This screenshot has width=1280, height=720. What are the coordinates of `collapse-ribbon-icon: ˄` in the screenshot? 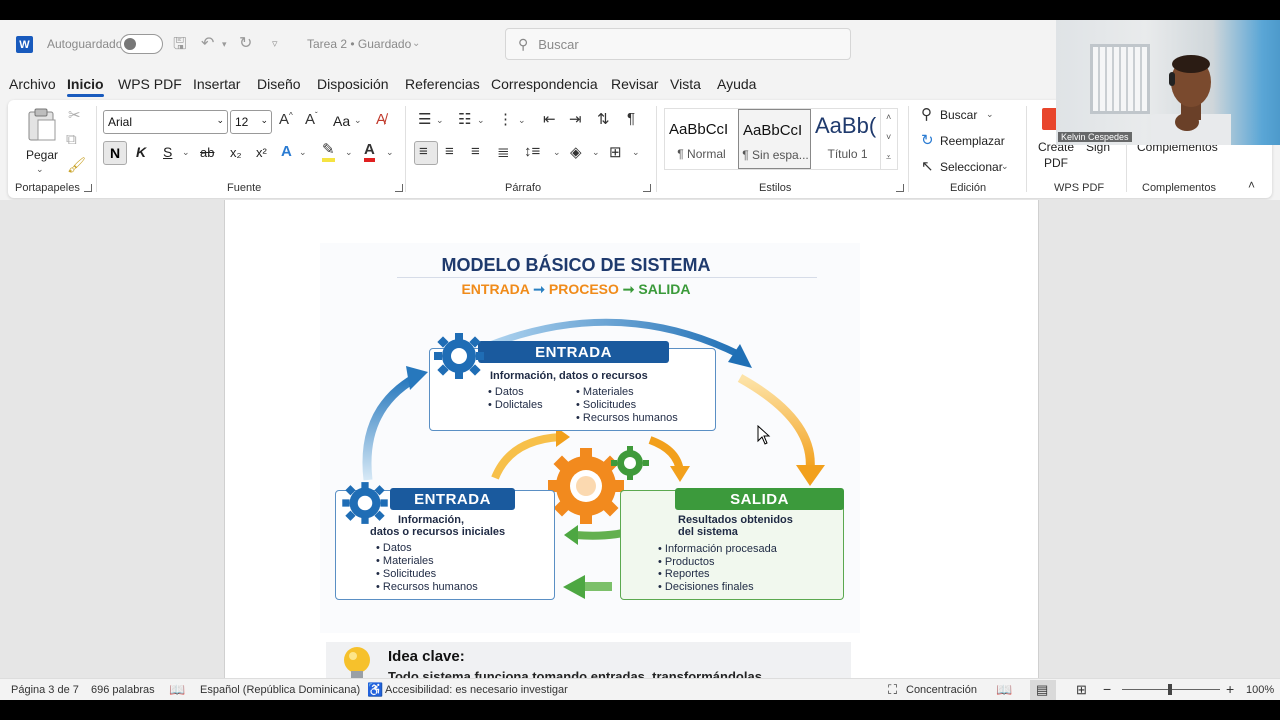 It's located at (1251, 185).